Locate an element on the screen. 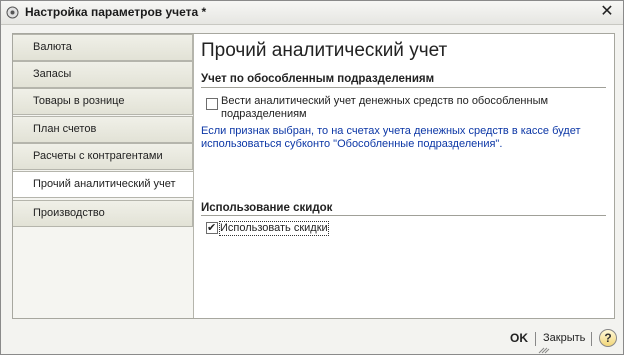 This screenshot has width=624, height=355. close-icon: ✕ is located at coordinates (607, 12).